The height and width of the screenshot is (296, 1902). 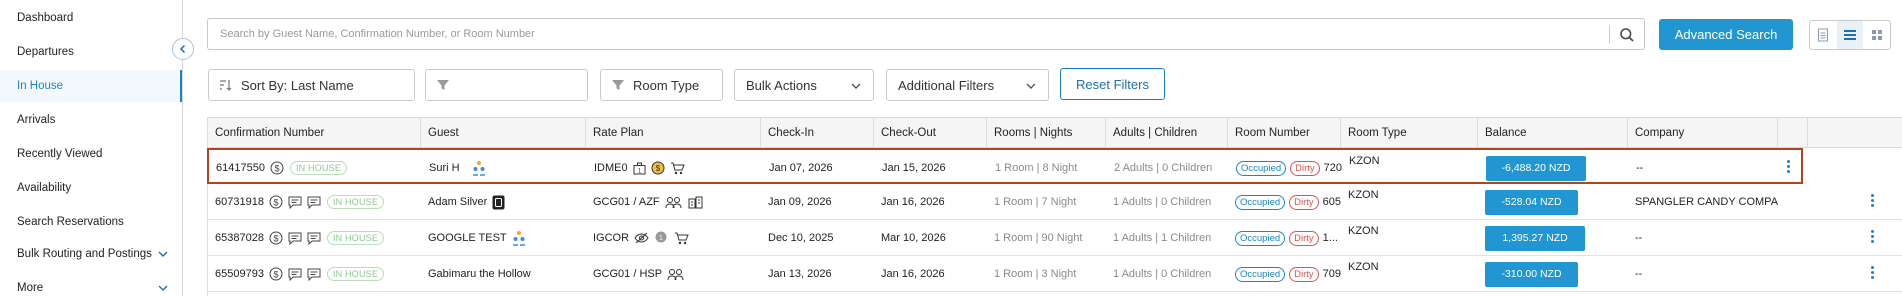 What do you see at coordinates (1046, 133) in the screenshot?
I see `column-header-rooms-nights: Rooms | Nights` at bounding box center [1046, 133].